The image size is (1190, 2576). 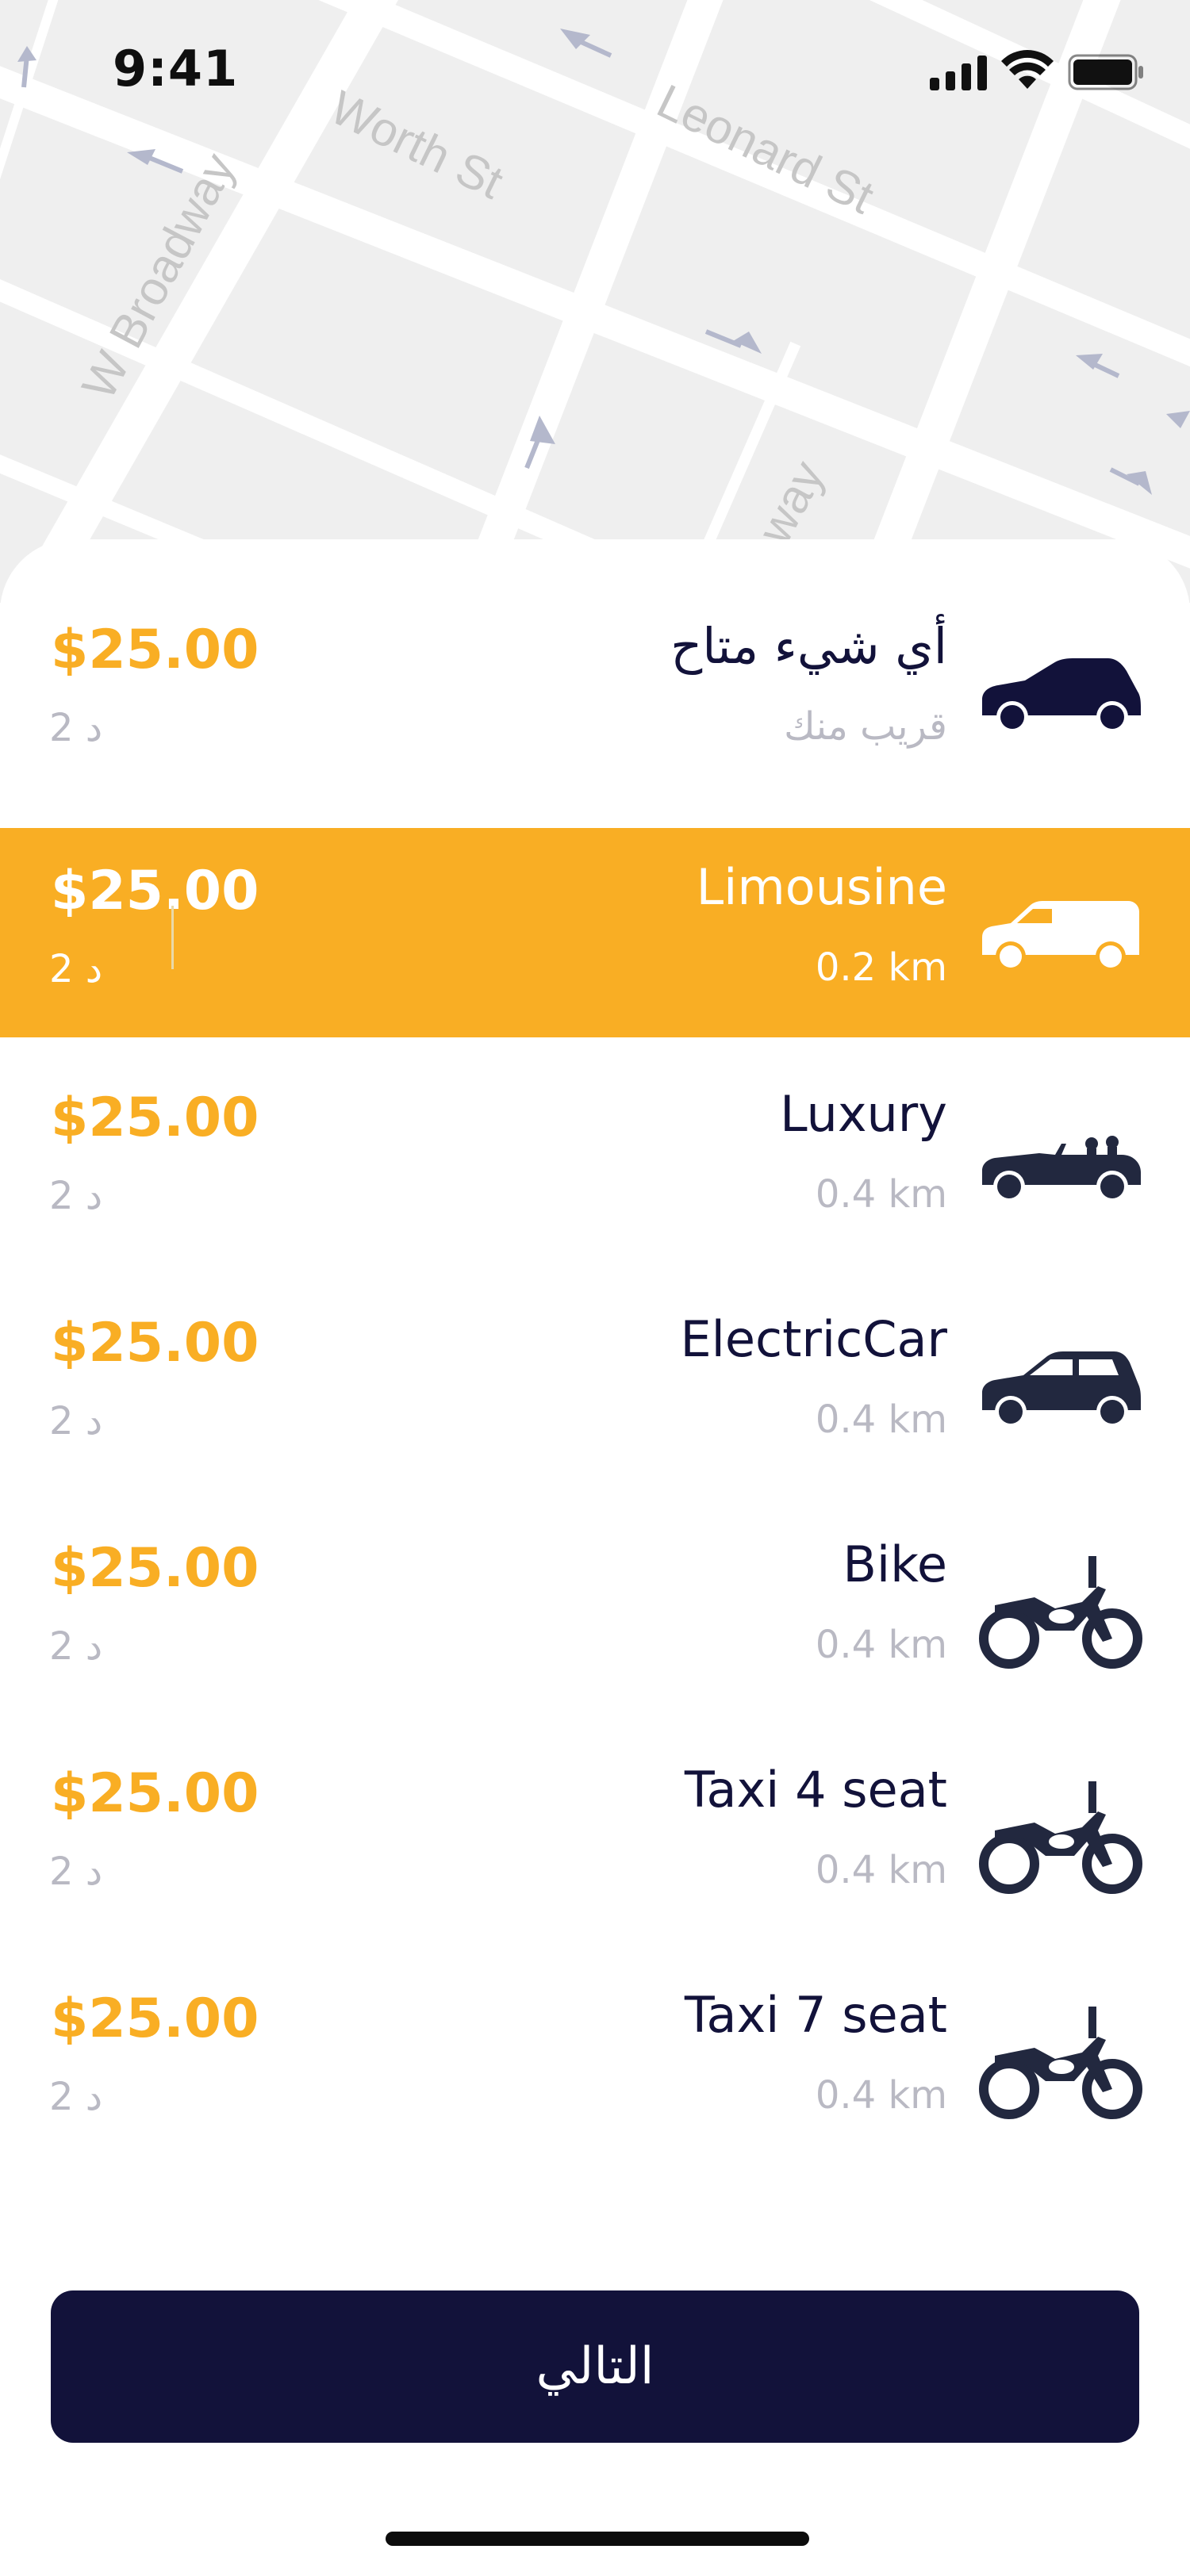 What do you see at coordinates (595, 1836) in the screenshot?
I see `ride-option-taxi-4-seat: Taxi 4 seat 0.4 km $25.00 2 د` at bounding box center [595, 1836].